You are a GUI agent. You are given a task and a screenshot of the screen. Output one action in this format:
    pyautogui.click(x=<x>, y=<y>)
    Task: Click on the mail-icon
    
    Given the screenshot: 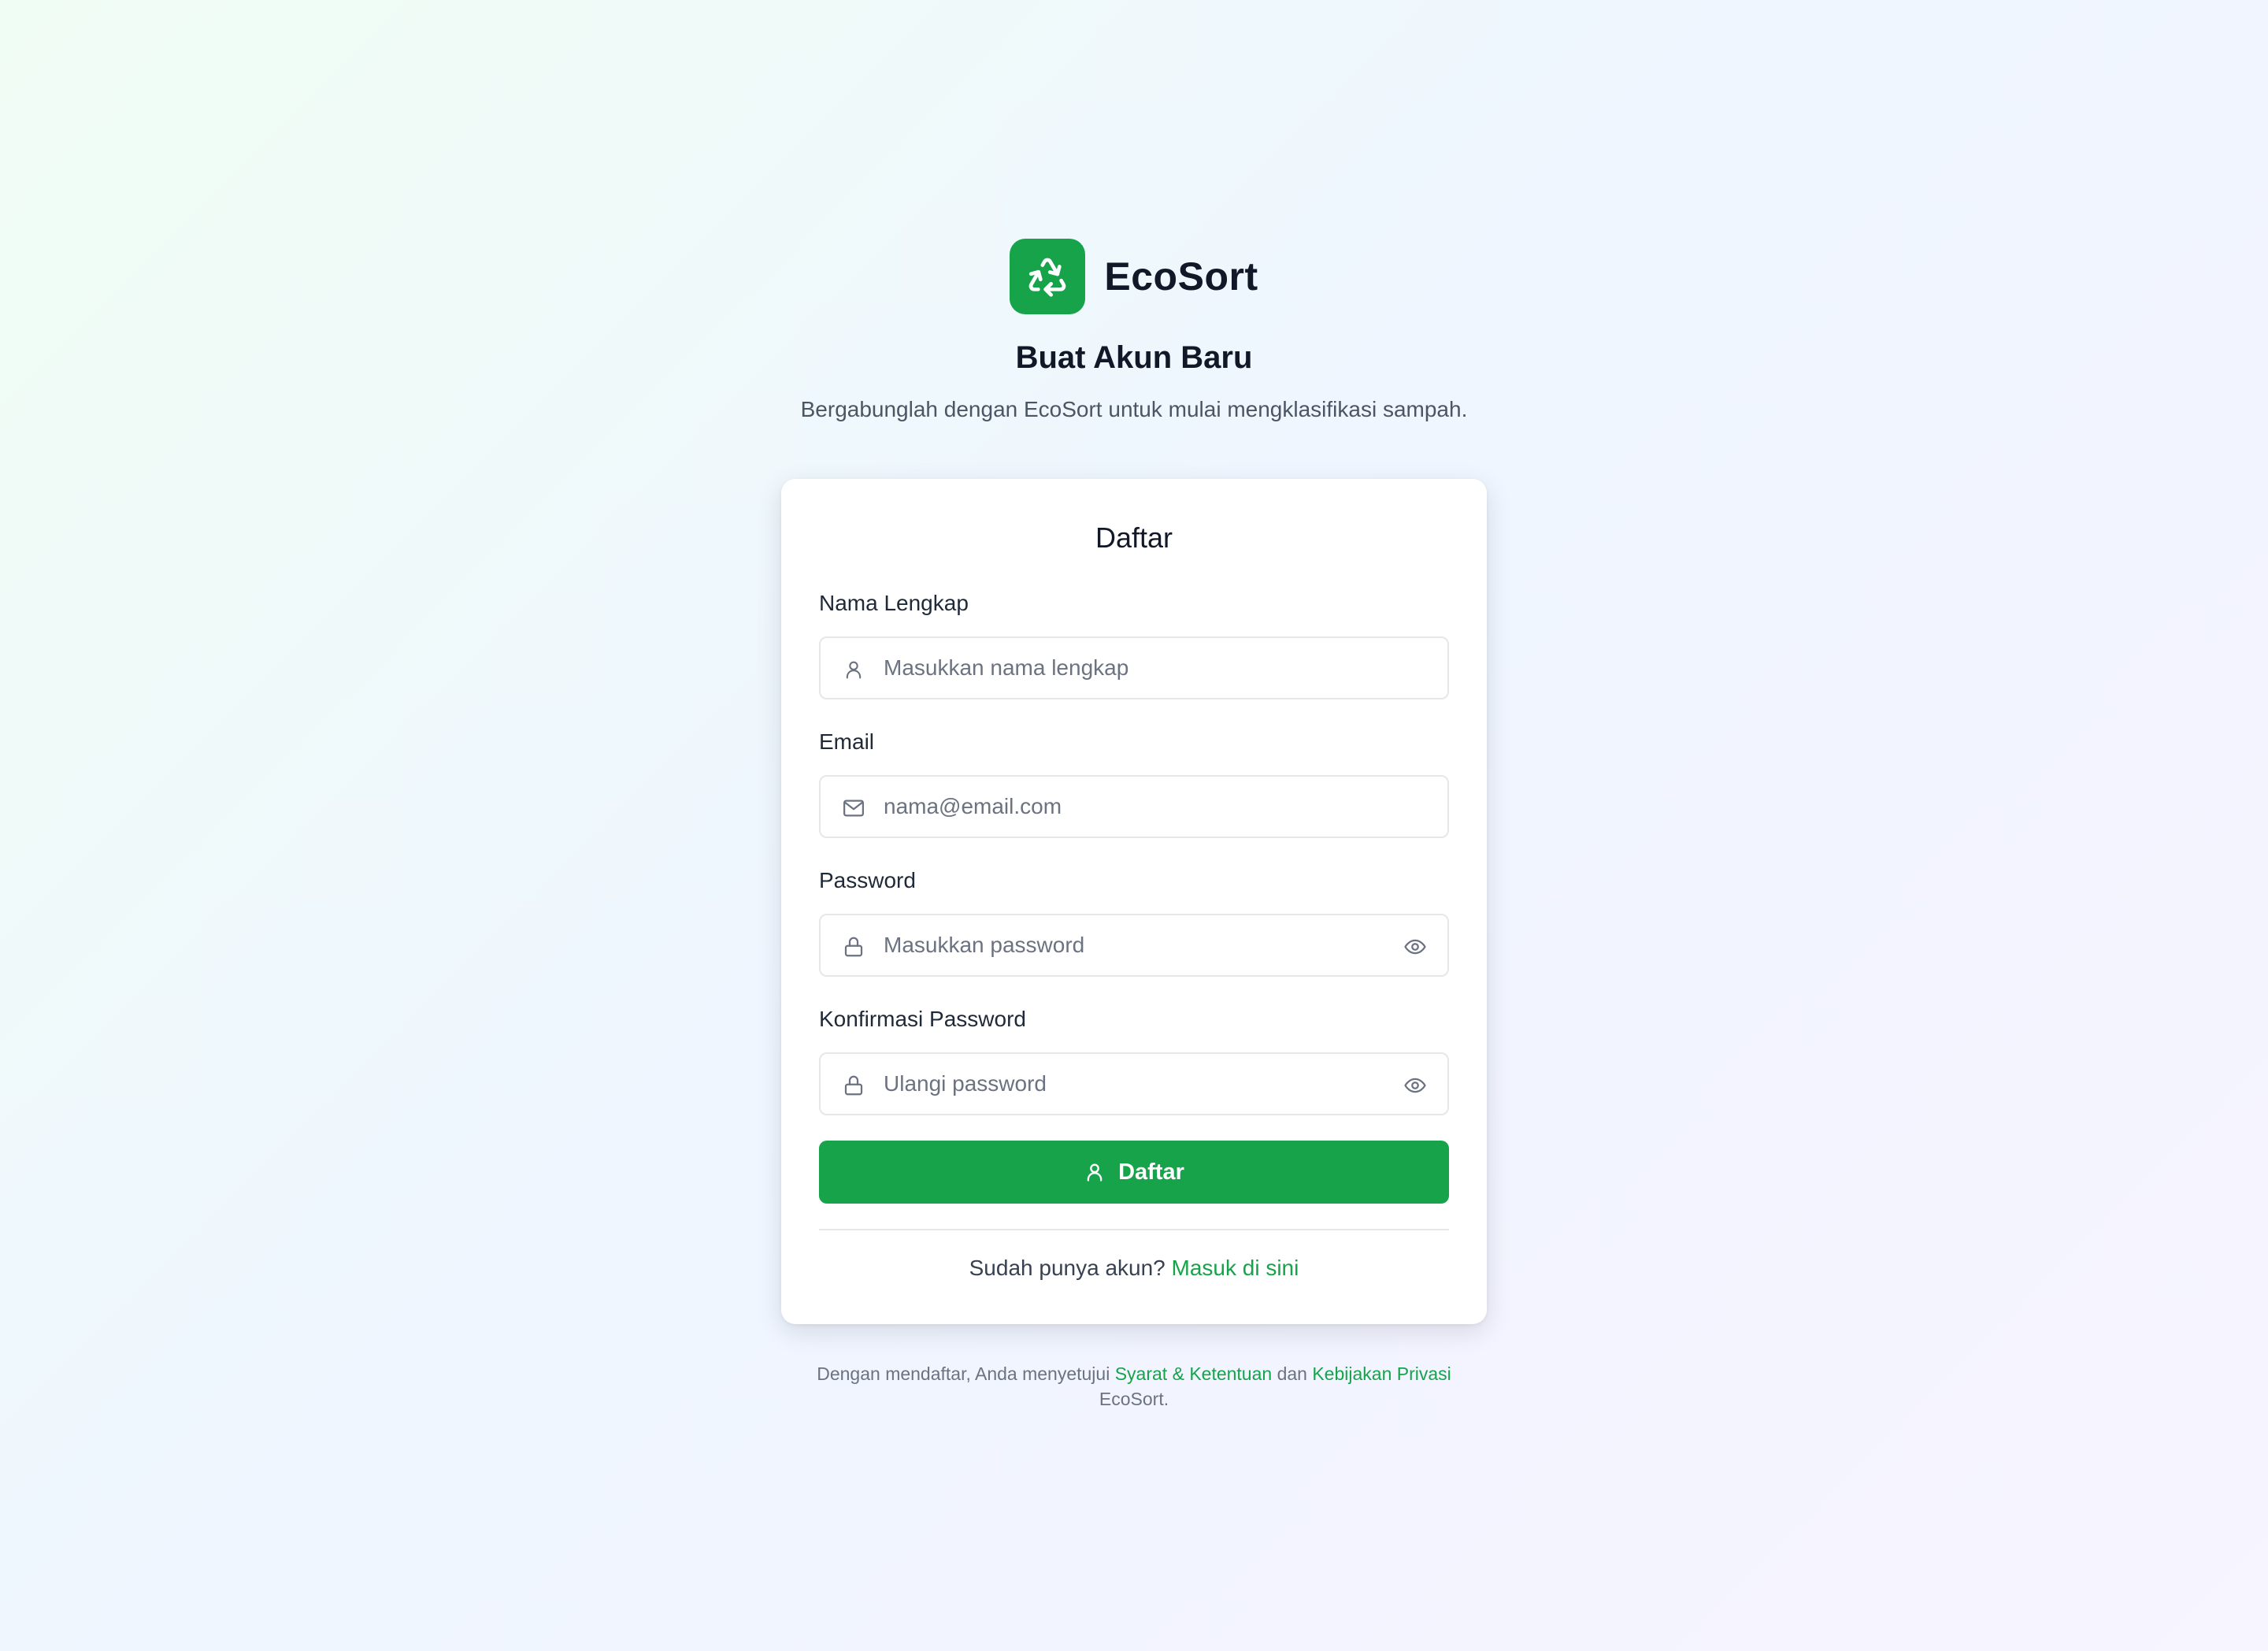 What is the action you would take?
    pyautogui.click(x=853, y=808)
    